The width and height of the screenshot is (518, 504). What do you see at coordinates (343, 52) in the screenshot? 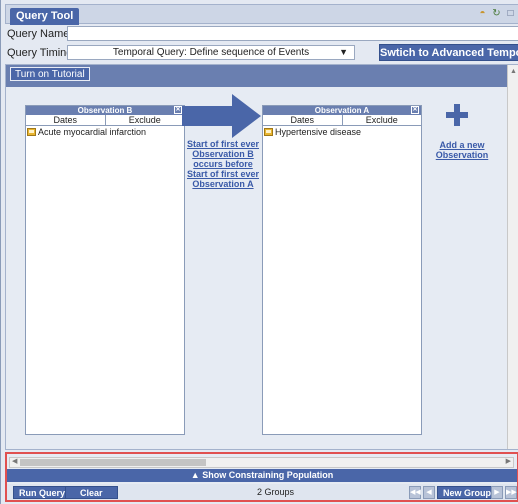
I see `chevron-down-icon: ▼` at bounding box center [343, 52].